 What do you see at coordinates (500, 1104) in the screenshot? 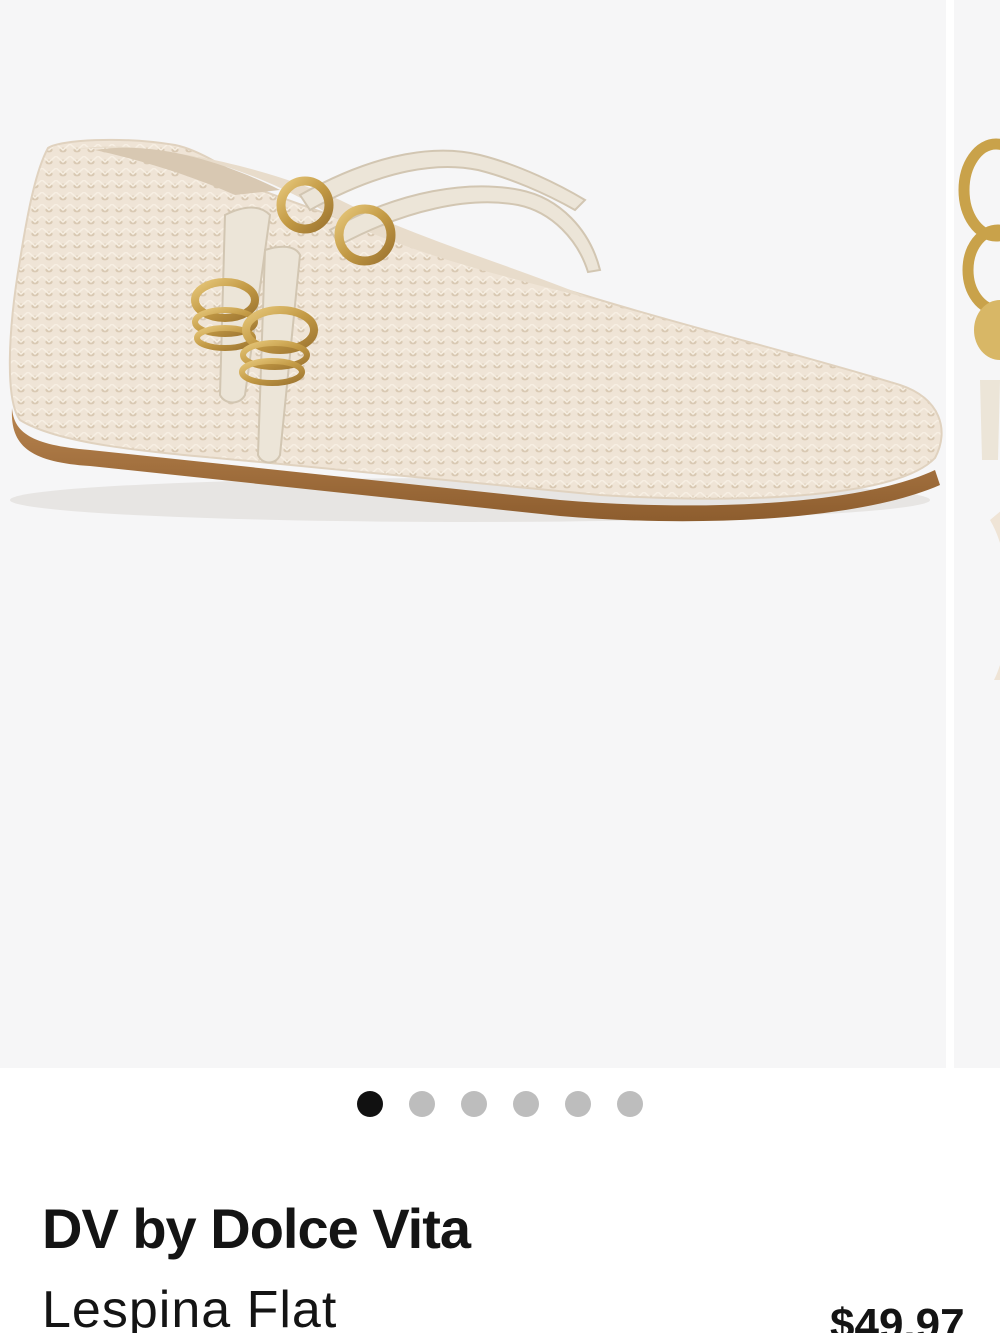
I see `carousel-pagination` at bounding box center [500, 1104].